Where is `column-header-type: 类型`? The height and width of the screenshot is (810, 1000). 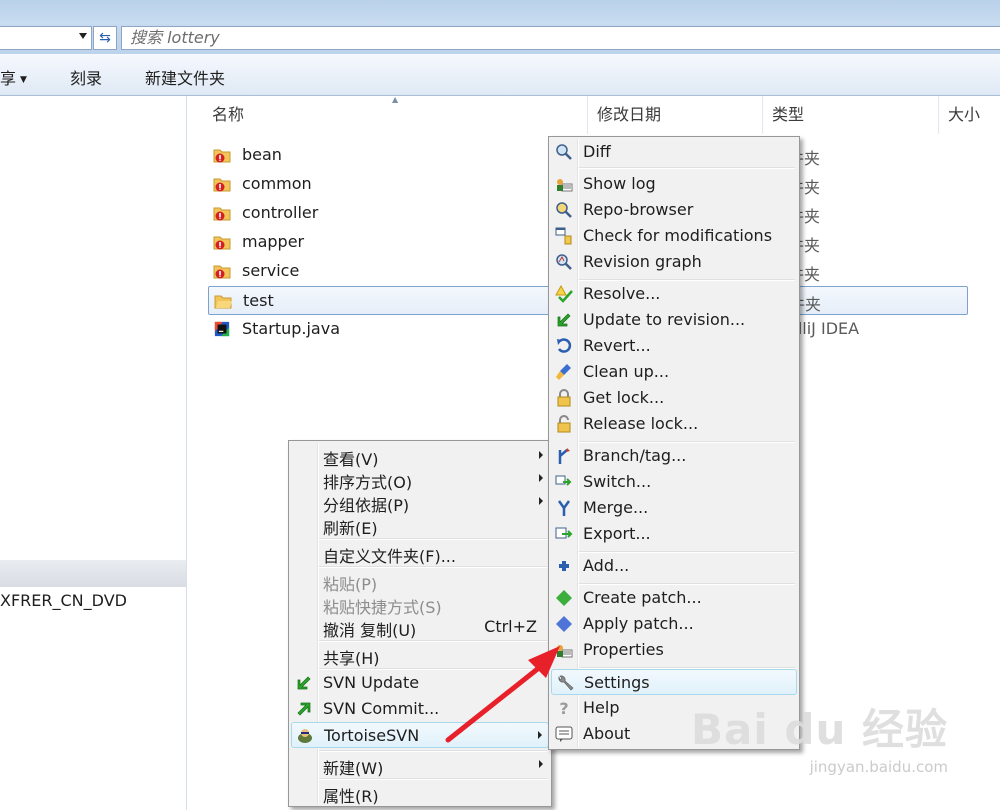 column-header-type: 类型 is located at coordinates (788, 115).